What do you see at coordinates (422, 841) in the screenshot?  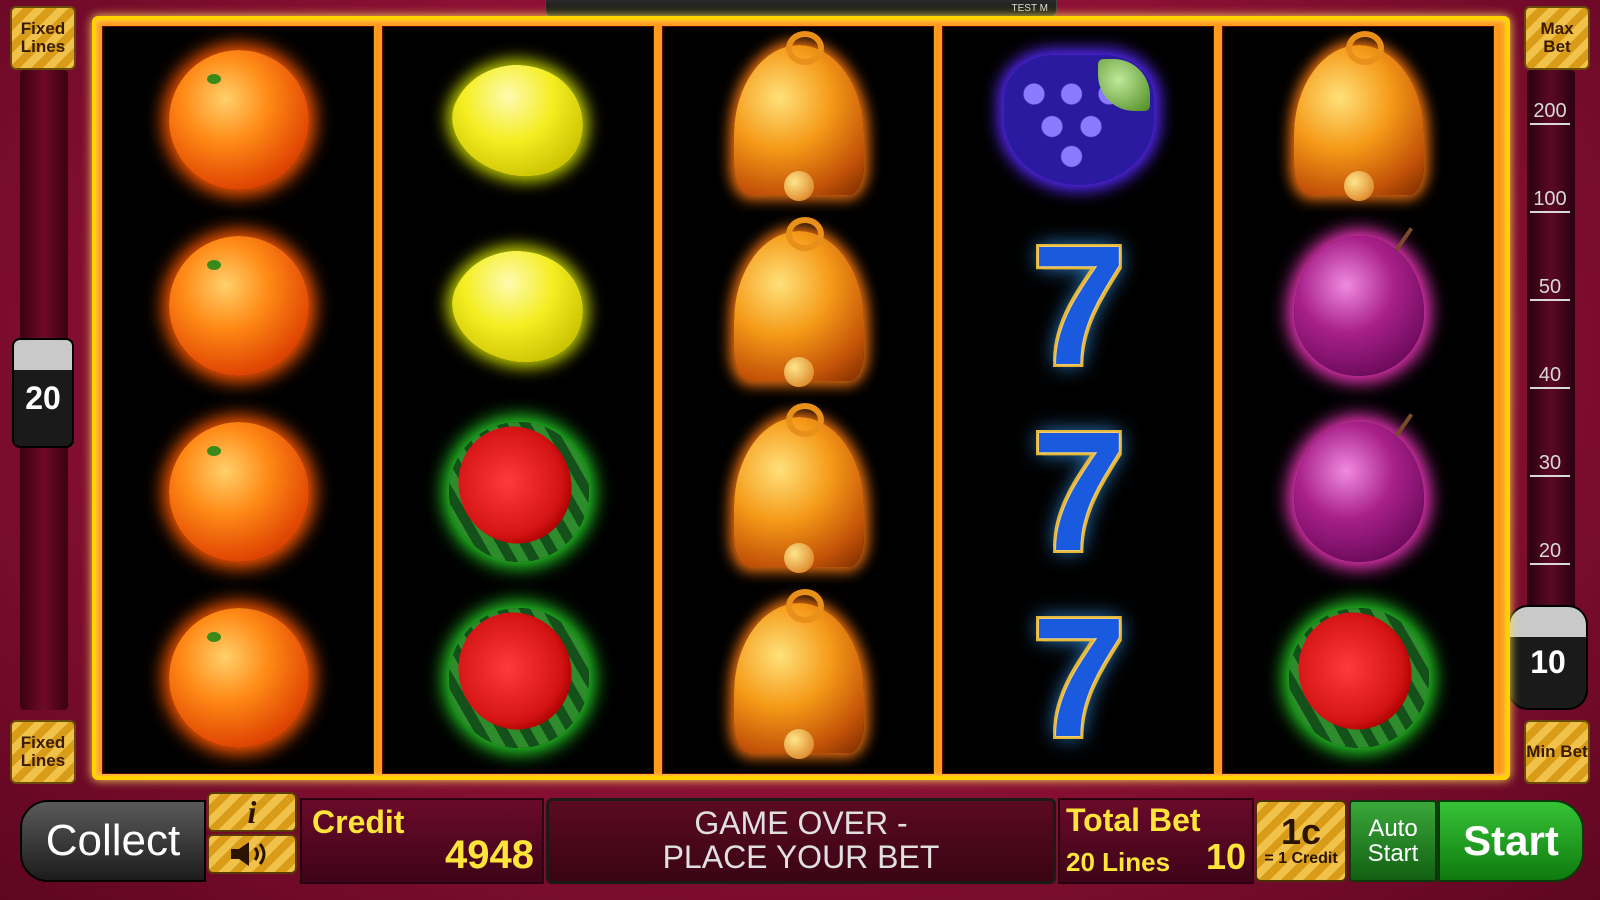 I see `credit-panel: Credit 4948` at bounding box center [422, 841].